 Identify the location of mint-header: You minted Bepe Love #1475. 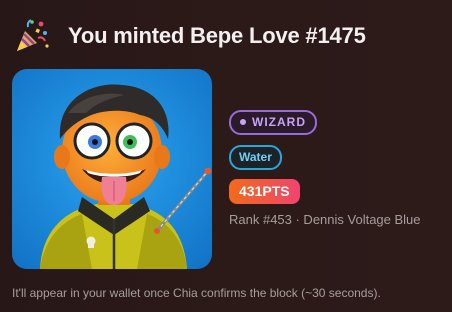
(190, 36).